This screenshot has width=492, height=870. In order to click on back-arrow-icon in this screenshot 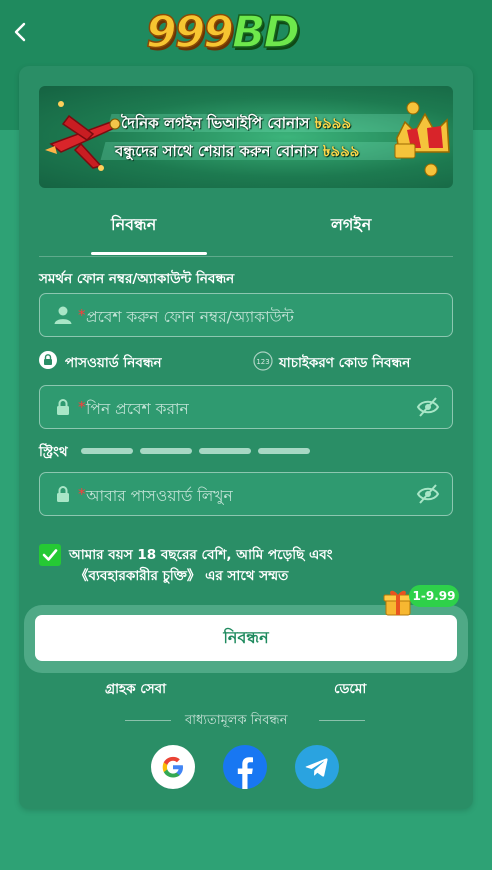, I will do `click(20, 32)`.